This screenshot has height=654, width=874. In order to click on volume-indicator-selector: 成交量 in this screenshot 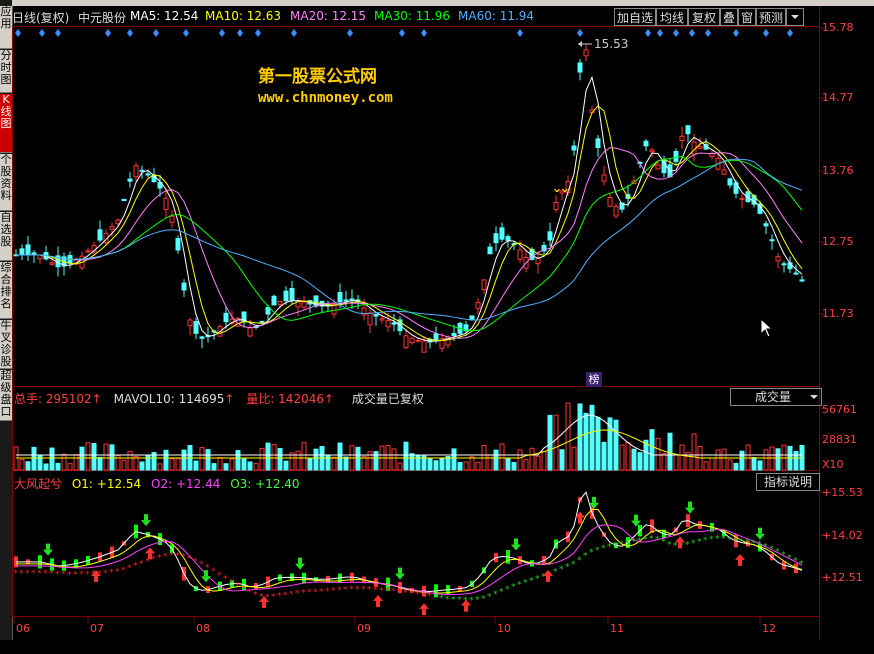, I will do `click(776, 397)`.